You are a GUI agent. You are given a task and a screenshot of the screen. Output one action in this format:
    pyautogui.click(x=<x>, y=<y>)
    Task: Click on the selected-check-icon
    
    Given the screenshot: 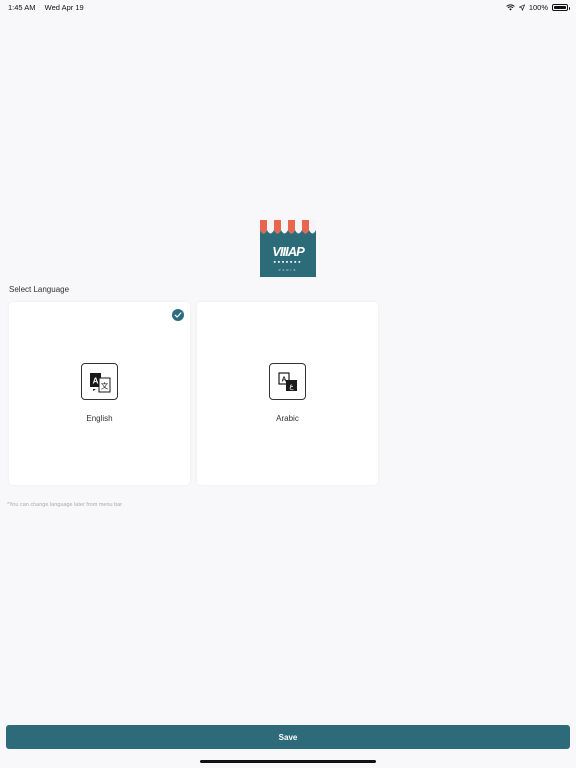 What is the action you would take?
    pyautogui.click(x=178, y=315)
    